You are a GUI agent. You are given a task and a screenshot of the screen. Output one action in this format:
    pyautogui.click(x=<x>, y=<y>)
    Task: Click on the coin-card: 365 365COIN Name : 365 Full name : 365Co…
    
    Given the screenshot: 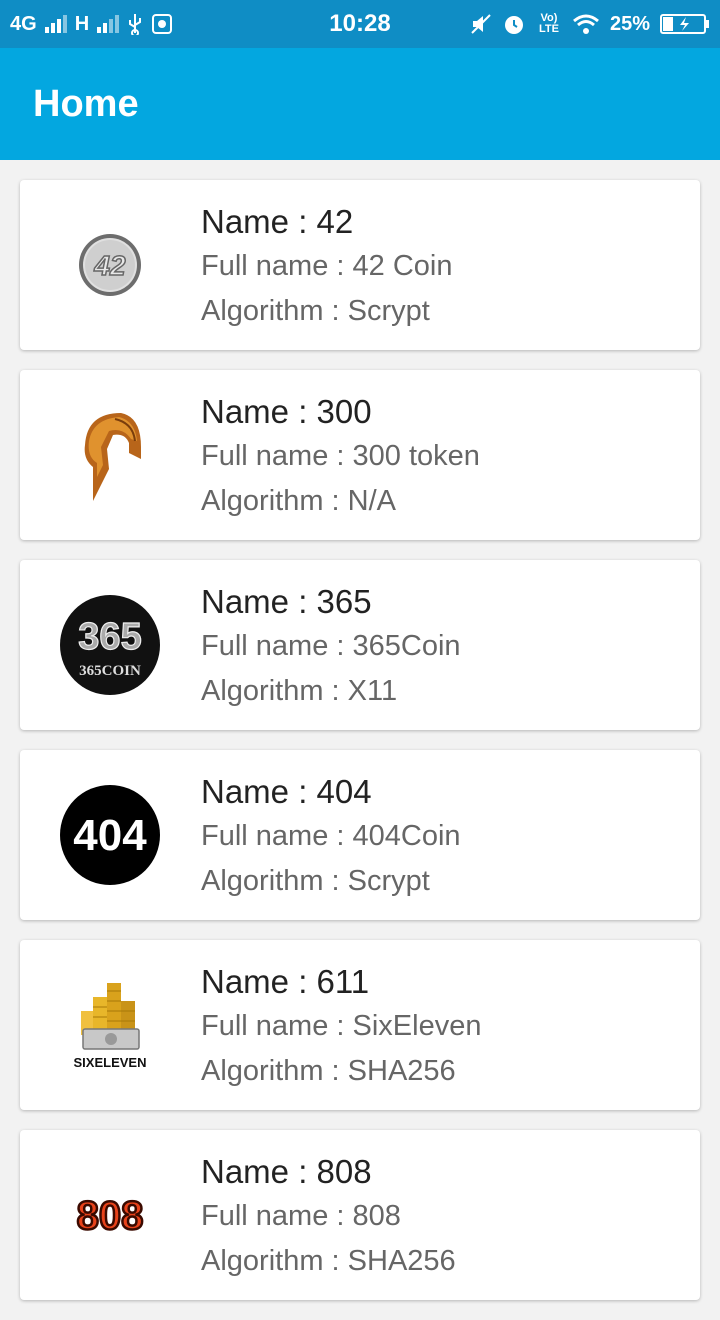 What is the action you would take?
    pyautogui.click(x=360, y=645)
    